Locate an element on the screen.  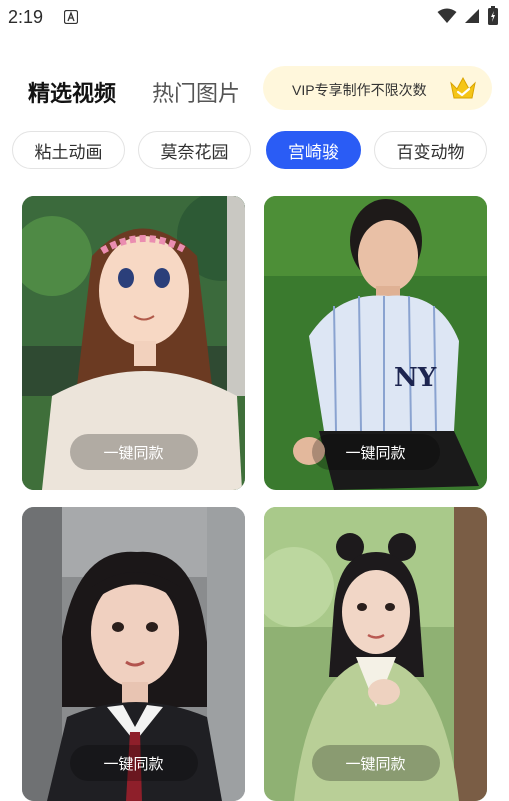
crown-icon is located at coordinates (463, 87).